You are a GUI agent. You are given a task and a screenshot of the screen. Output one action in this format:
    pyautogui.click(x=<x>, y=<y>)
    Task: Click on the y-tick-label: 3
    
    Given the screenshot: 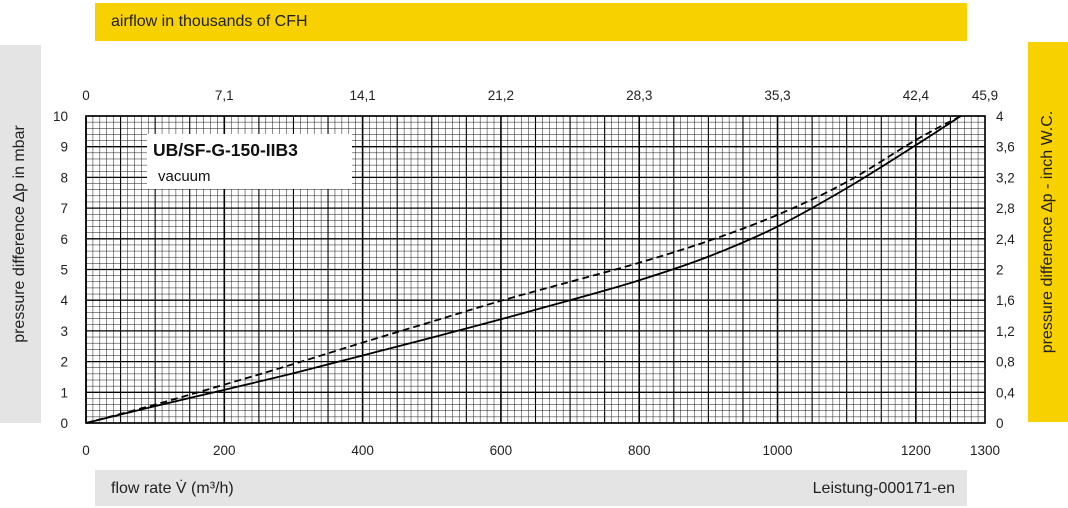 What is the action you would take?
    pyautogui.click(x=64, y=331)
    